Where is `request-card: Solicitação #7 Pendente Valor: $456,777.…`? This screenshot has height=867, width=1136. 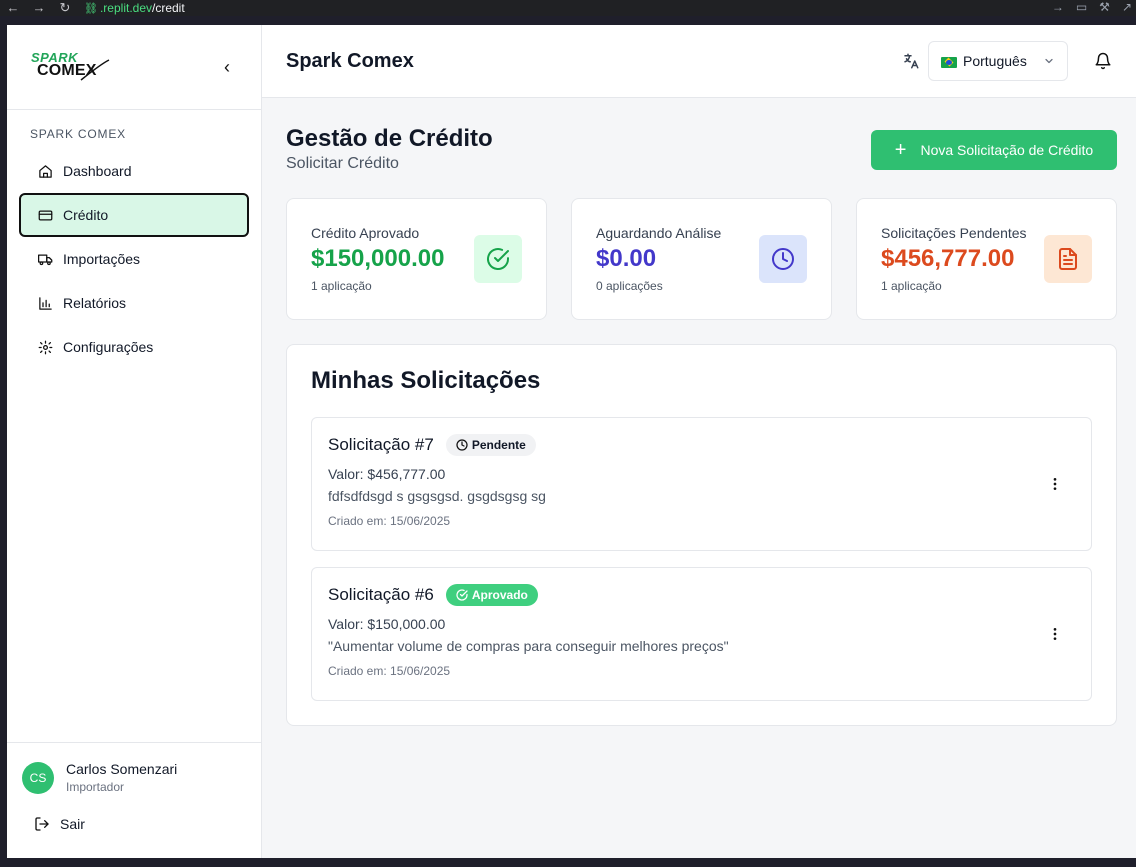
request-card: Solicitação #7 Pendente Valor: $456,777.… is located at coordinates (701, 484).